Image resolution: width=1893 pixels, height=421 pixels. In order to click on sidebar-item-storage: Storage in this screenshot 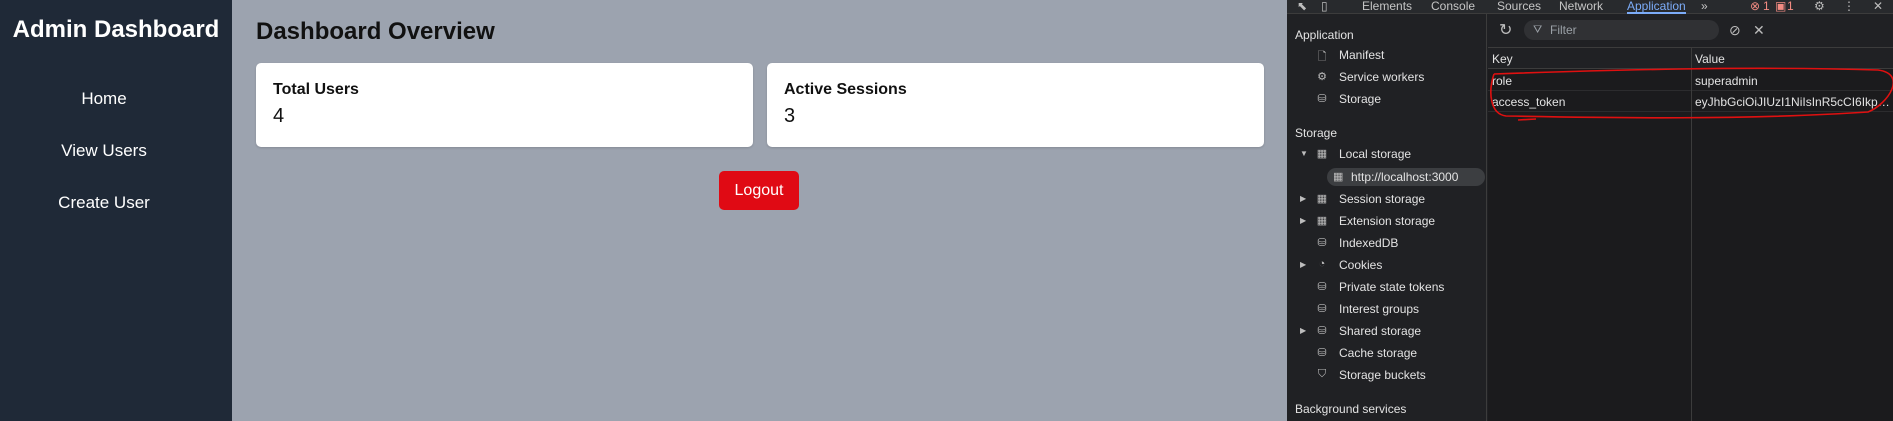, I will do `click(1360, 99)`.